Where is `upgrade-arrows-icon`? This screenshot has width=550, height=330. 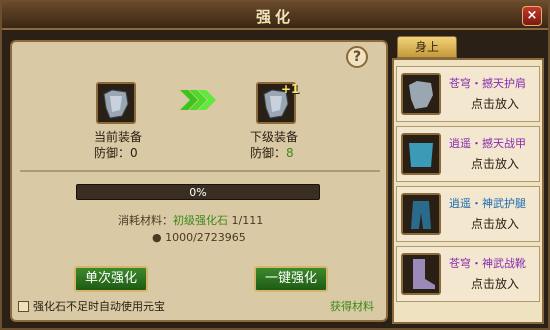 upgrade-arrows-icon is located at coordinates (198, 100).